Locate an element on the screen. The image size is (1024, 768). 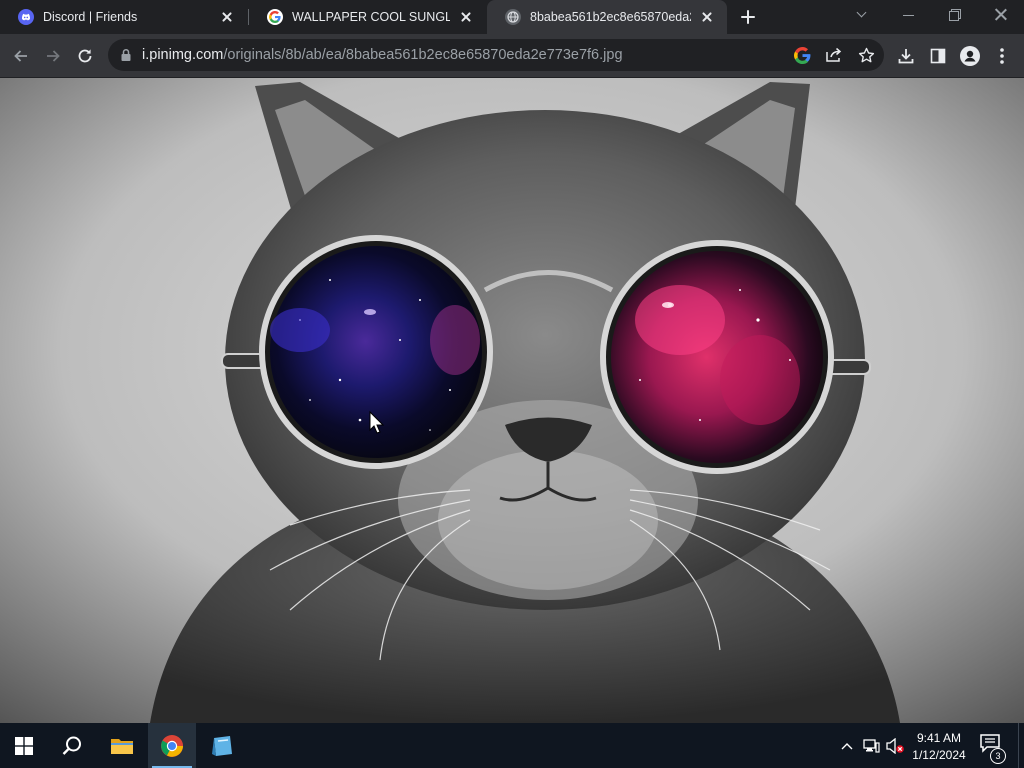
reload-button is located at coordinates (85, 56).